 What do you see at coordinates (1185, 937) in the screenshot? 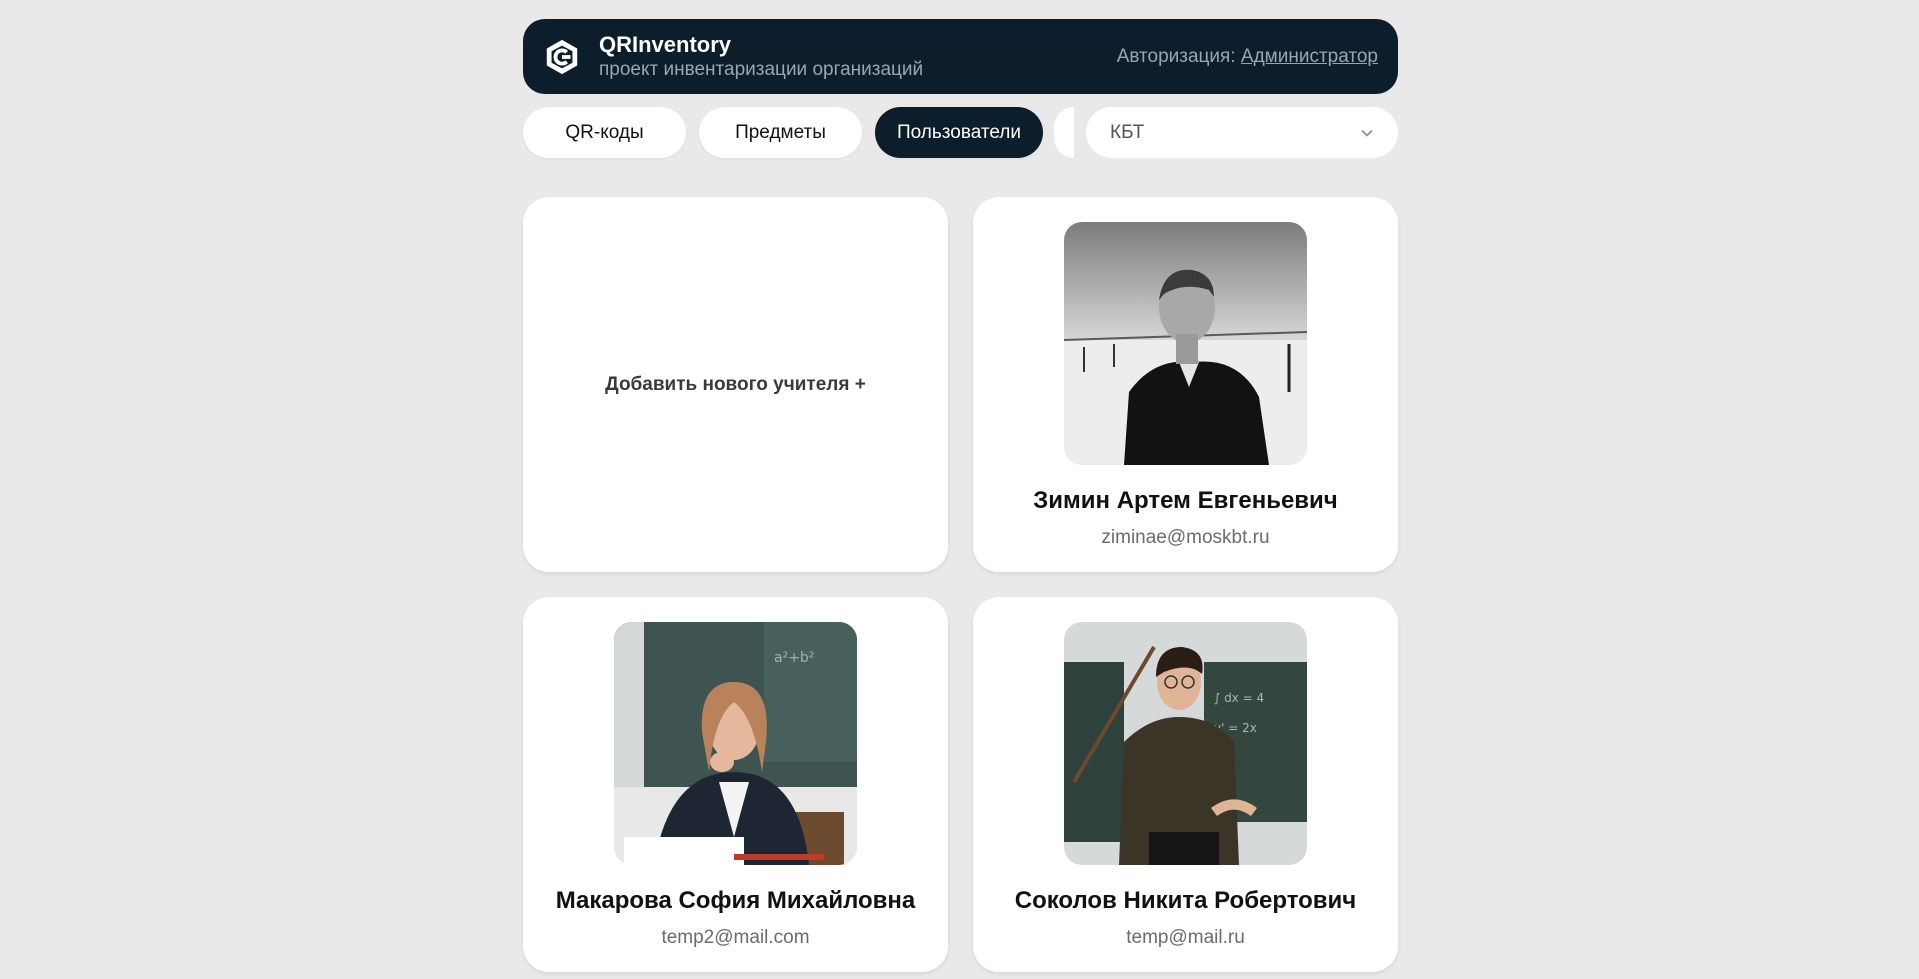
I see `user-email: temp@mail.ru` at bounding box center [1185, 937].